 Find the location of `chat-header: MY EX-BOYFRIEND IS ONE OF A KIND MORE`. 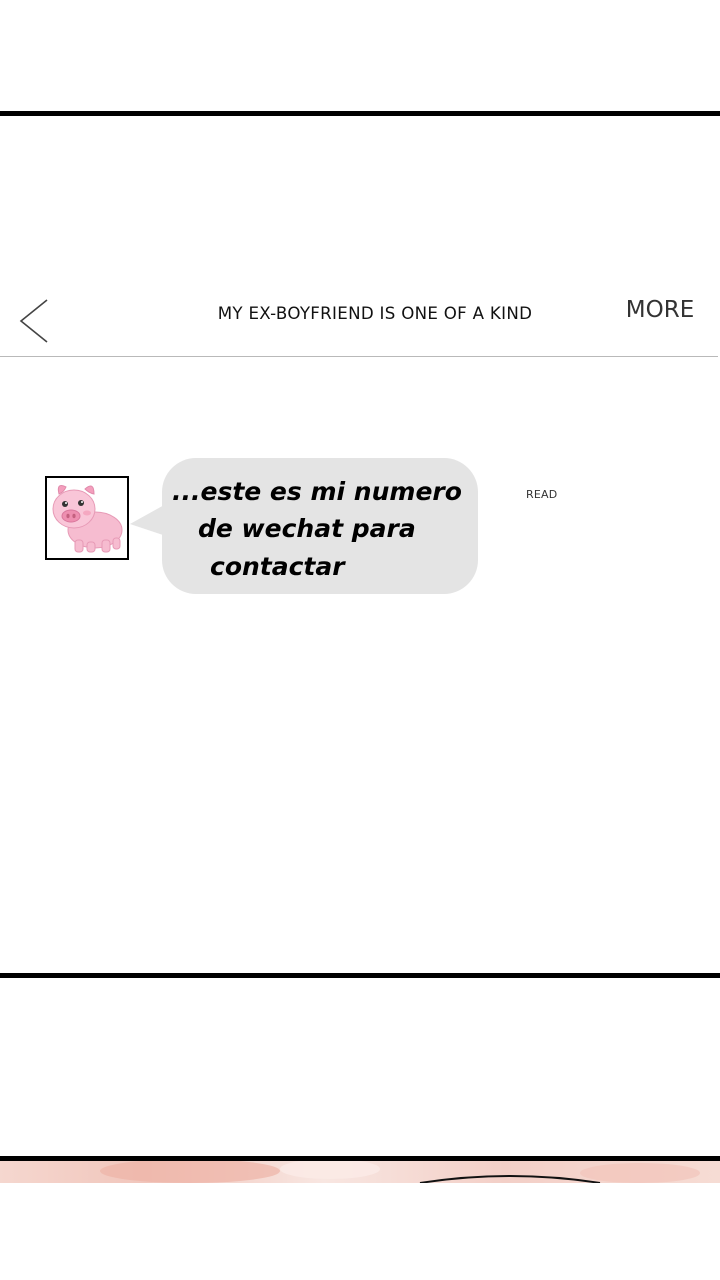

chat-header: MY EX-BOYFRIEND IS ONE OF A KIND MORE is located at coordinates (360, 319).